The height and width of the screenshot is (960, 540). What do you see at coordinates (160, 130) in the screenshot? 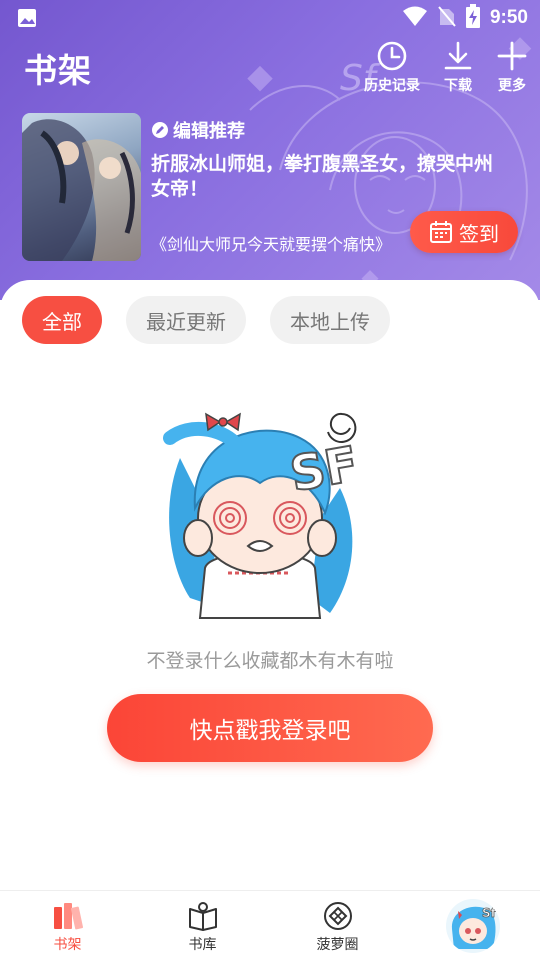
I see `pen-badge-icon` at bounding box center [160, 130].